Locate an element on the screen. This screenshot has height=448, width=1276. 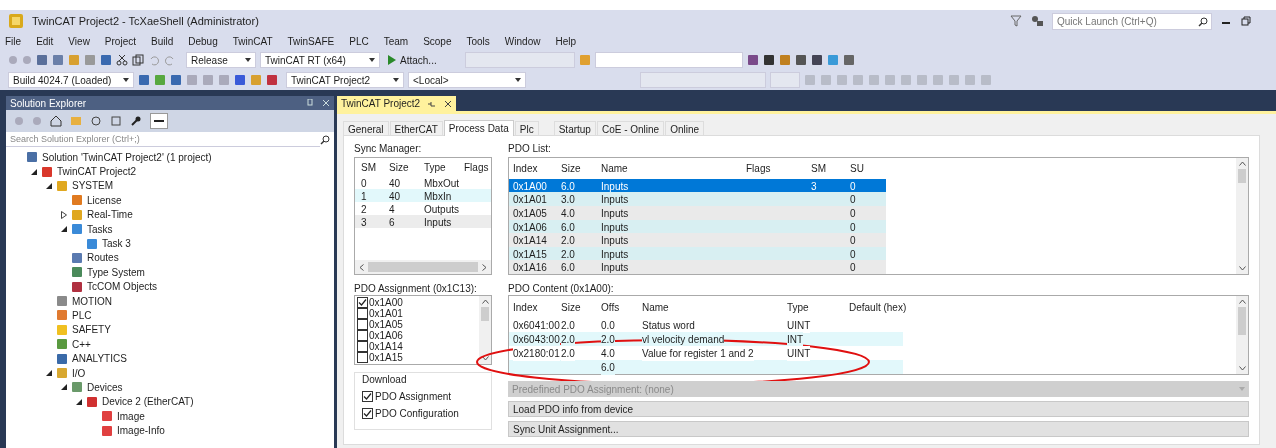
table-row: 0x1A00 6.0 Inputs 3 0 is located at coordinates (697, 185).